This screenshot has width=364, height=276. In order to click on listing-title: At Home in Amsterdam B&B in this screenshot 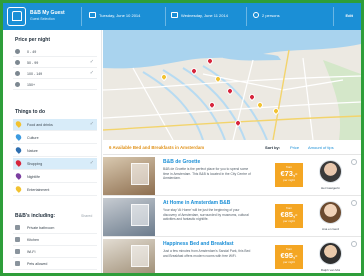, I will do `click(196, 203)`.